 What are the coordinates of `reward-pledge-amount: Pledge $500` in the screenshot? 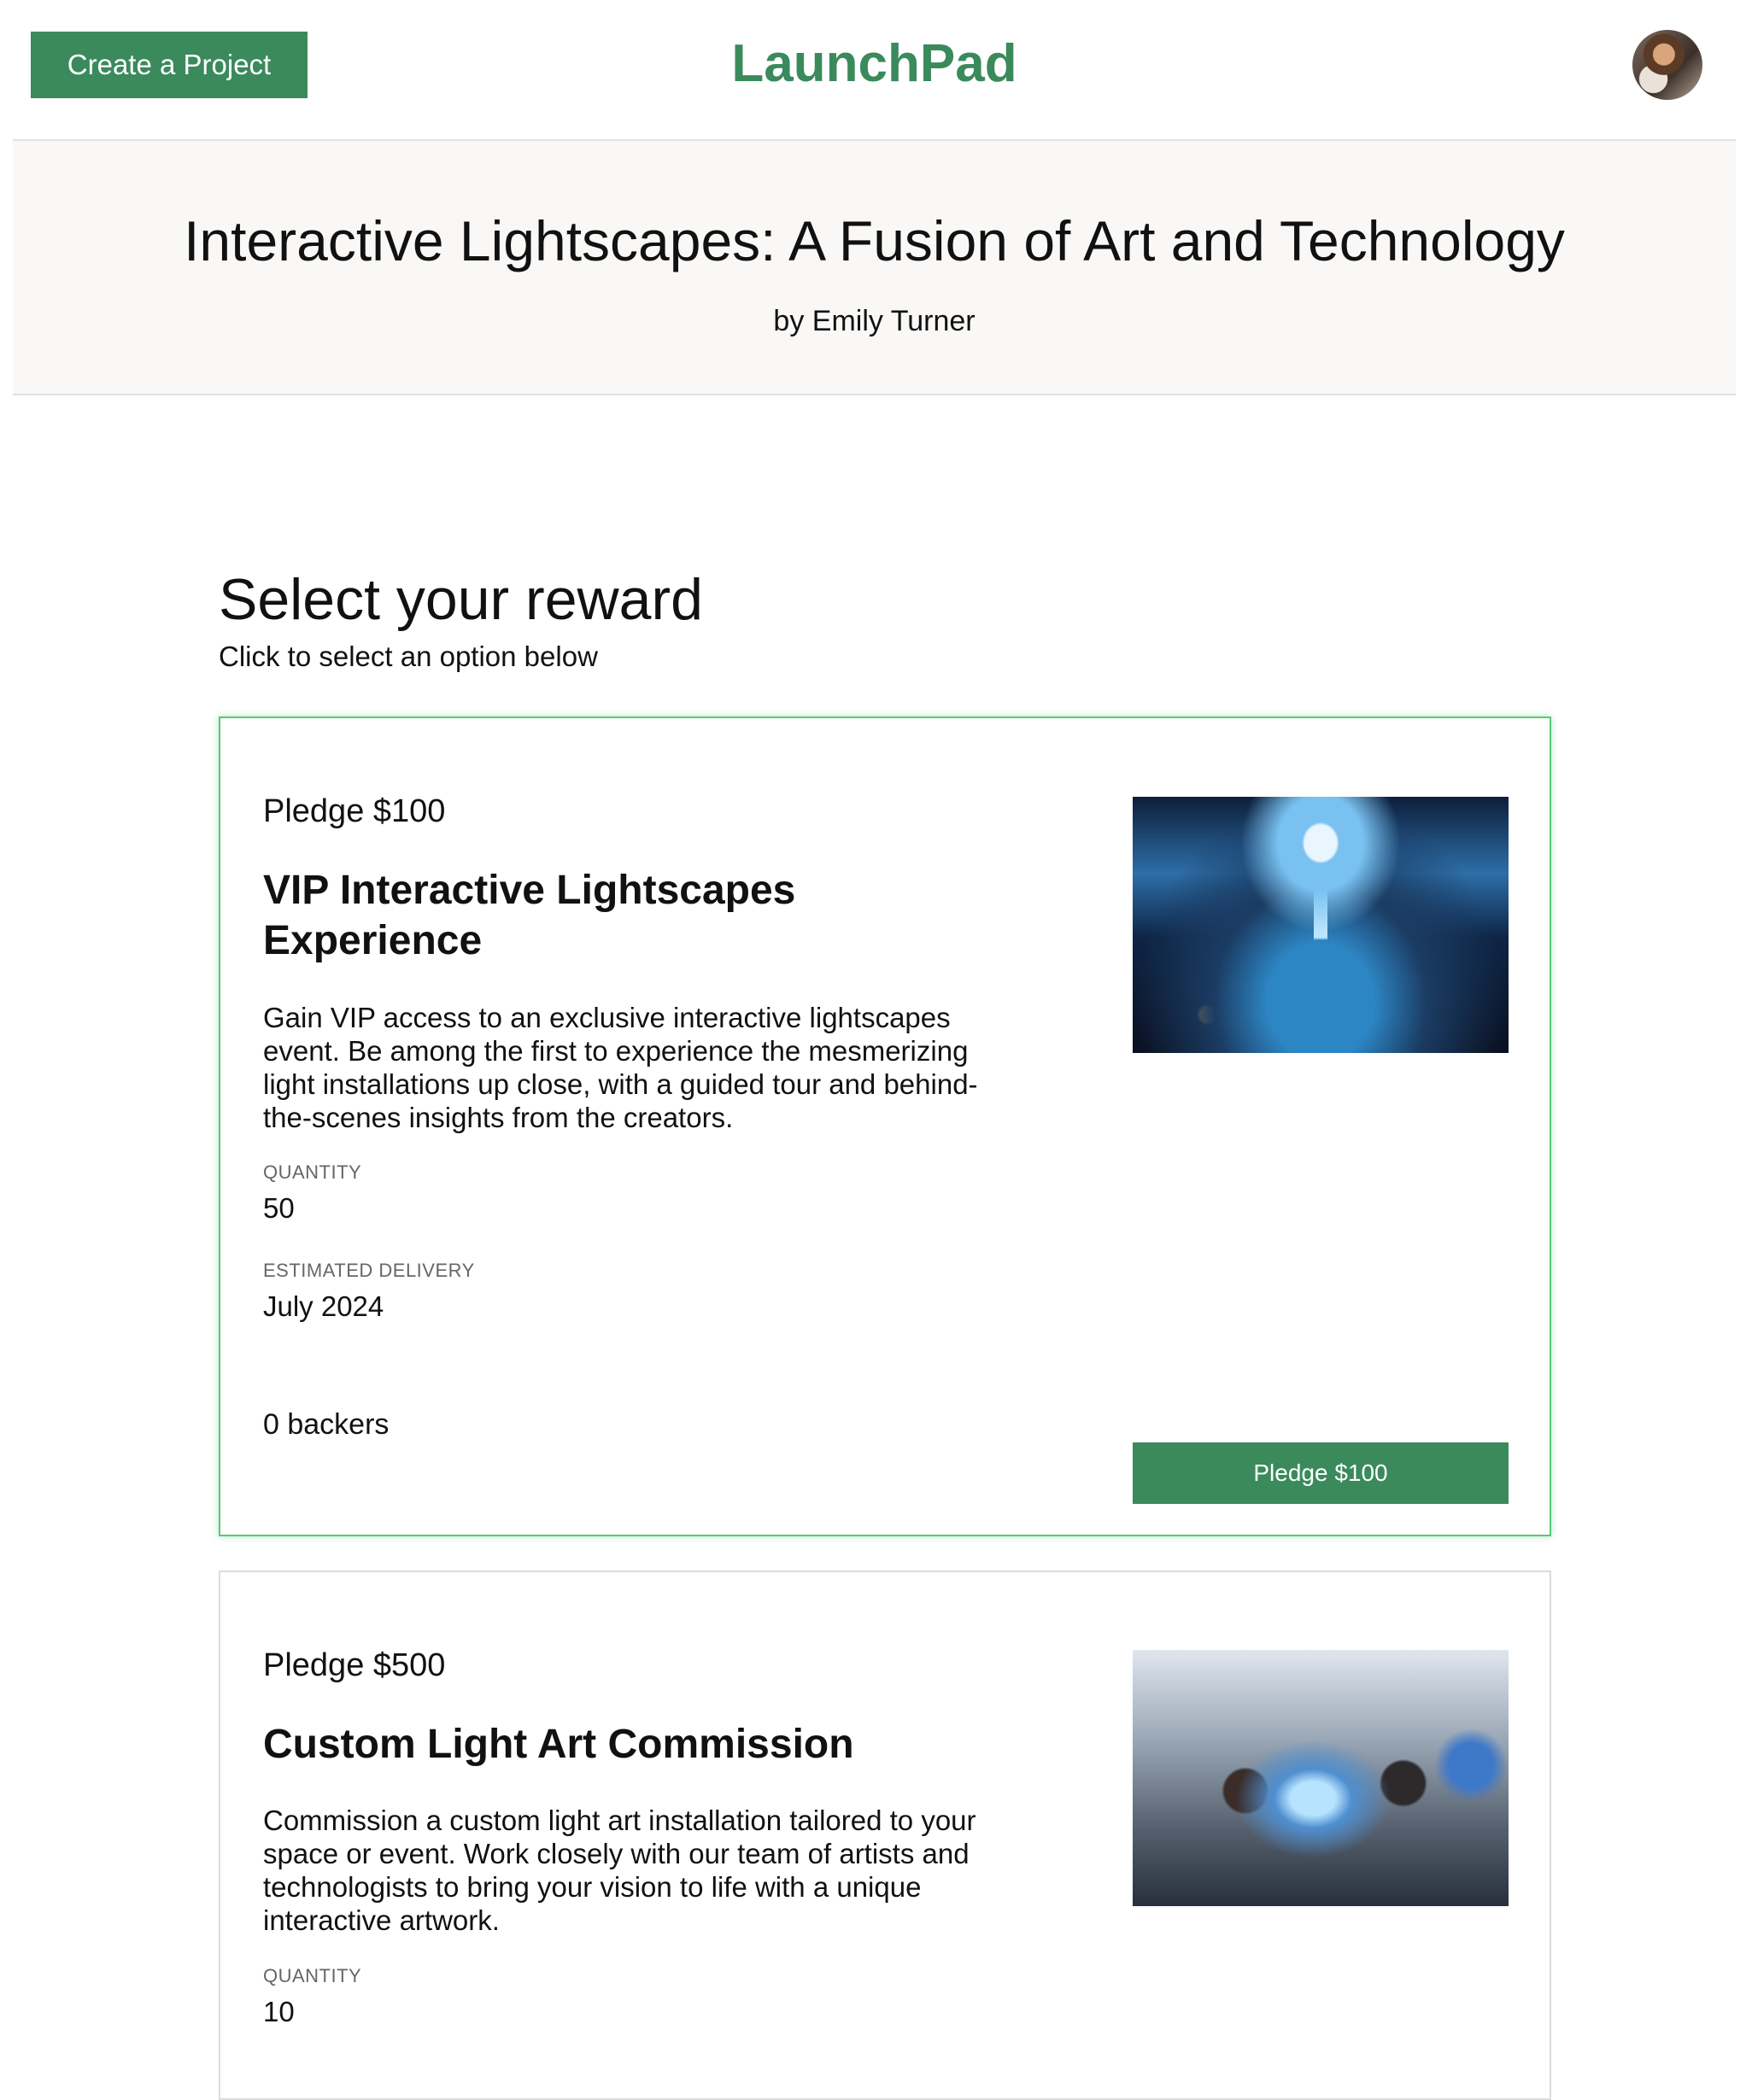 It's located at (354, 1665).